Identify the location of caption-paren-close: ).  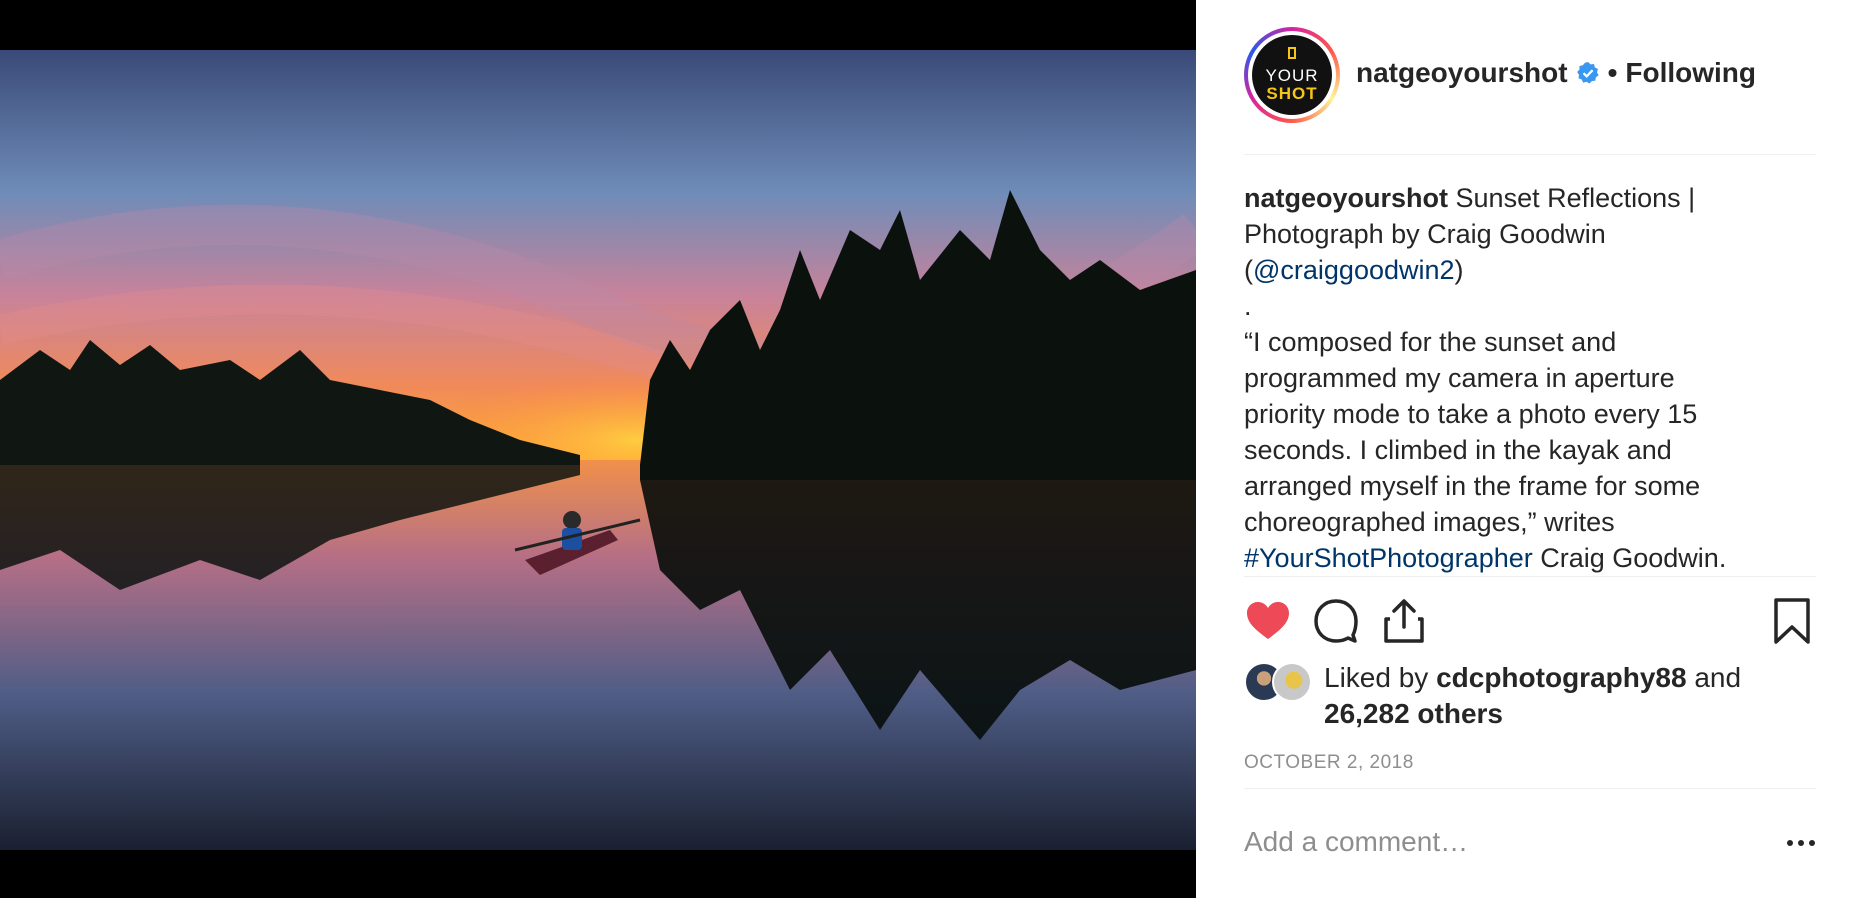
(1459, 270).